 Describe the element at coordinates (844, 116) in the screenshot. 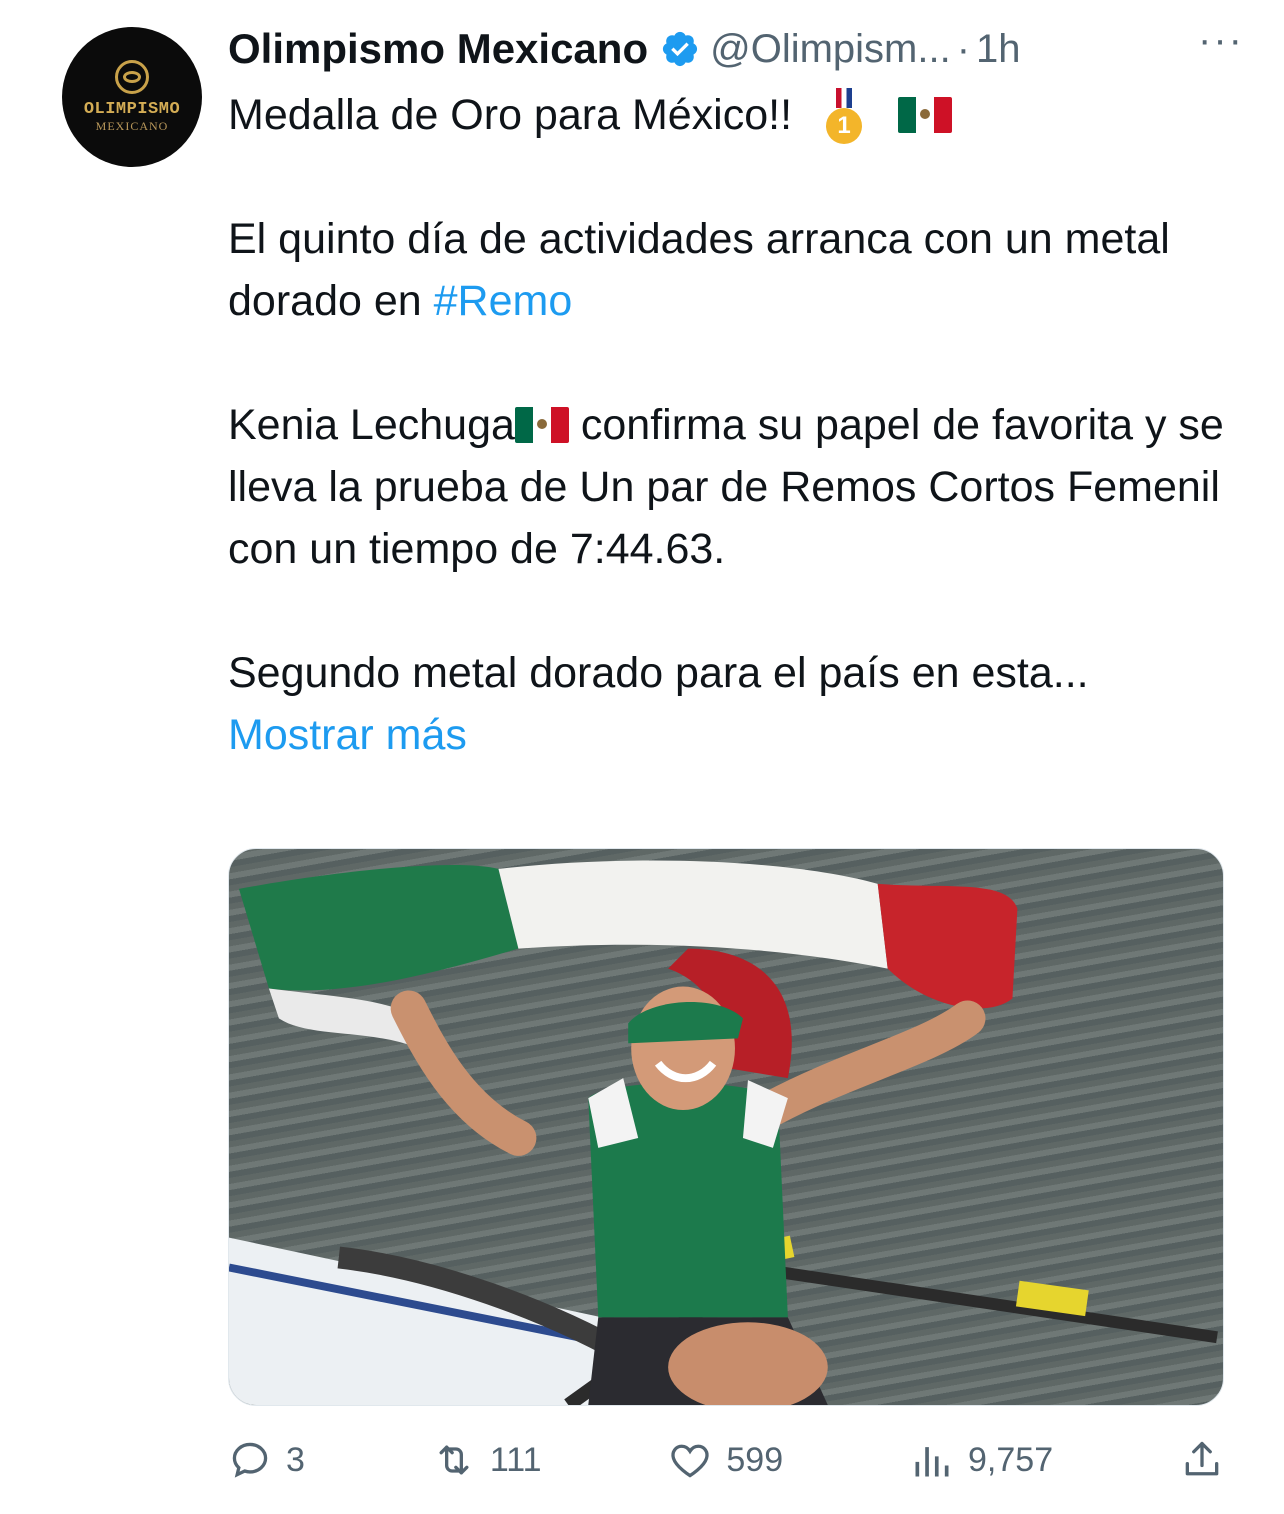

I see `gold-medal-icon: 1` at that location.